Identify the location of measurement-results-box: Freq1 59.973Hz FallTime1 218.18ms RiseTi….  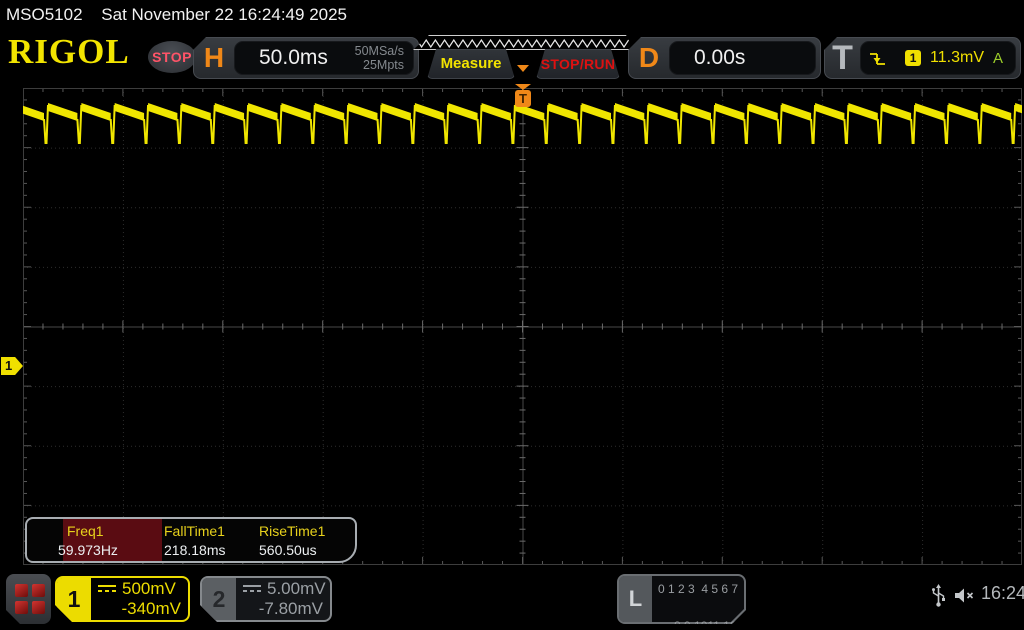
(191, 540).